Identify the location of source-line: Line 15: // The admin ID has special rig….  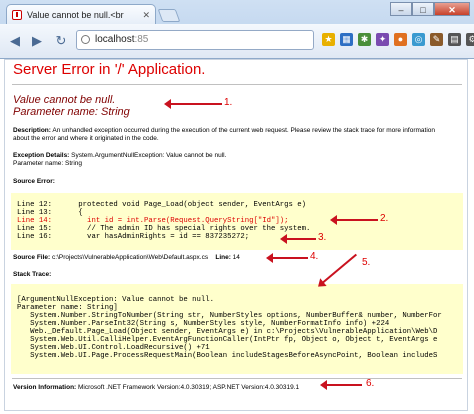
(164, 229).